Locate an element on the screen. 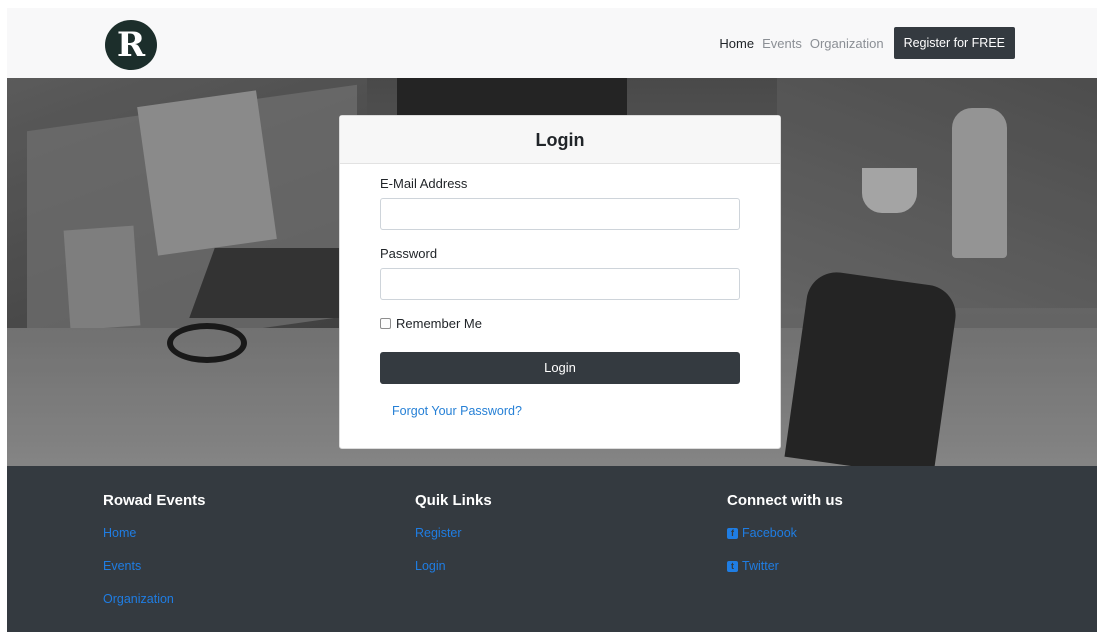  login-title: Login is located at coordinates (560, 140).